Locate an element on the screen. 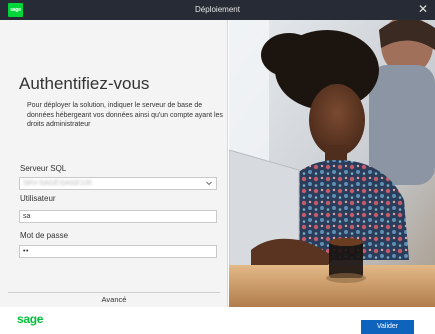 This screenshot has height=334, width=435. title-bar: sage Déploiement ✕ is located at coordinates (217, 10).